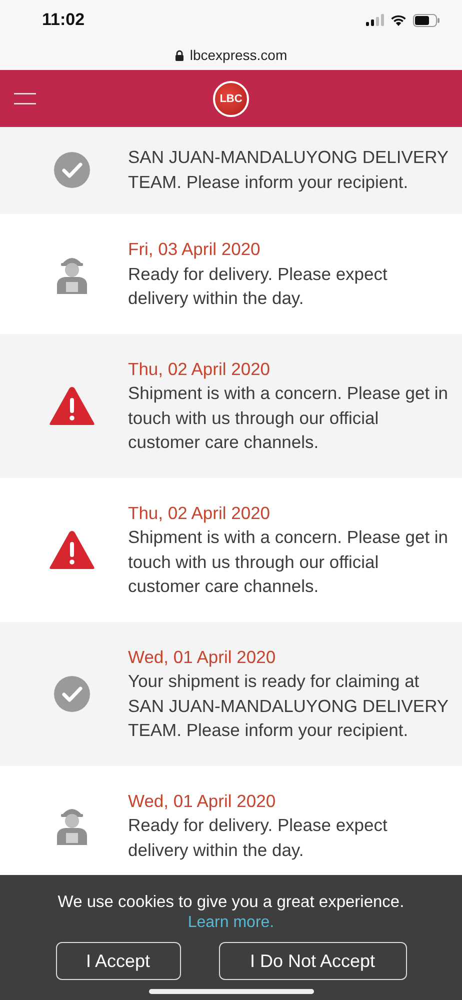  Describe the element at coordinates (179, 55) in the screenshot. I see `lock-icon` at that location.